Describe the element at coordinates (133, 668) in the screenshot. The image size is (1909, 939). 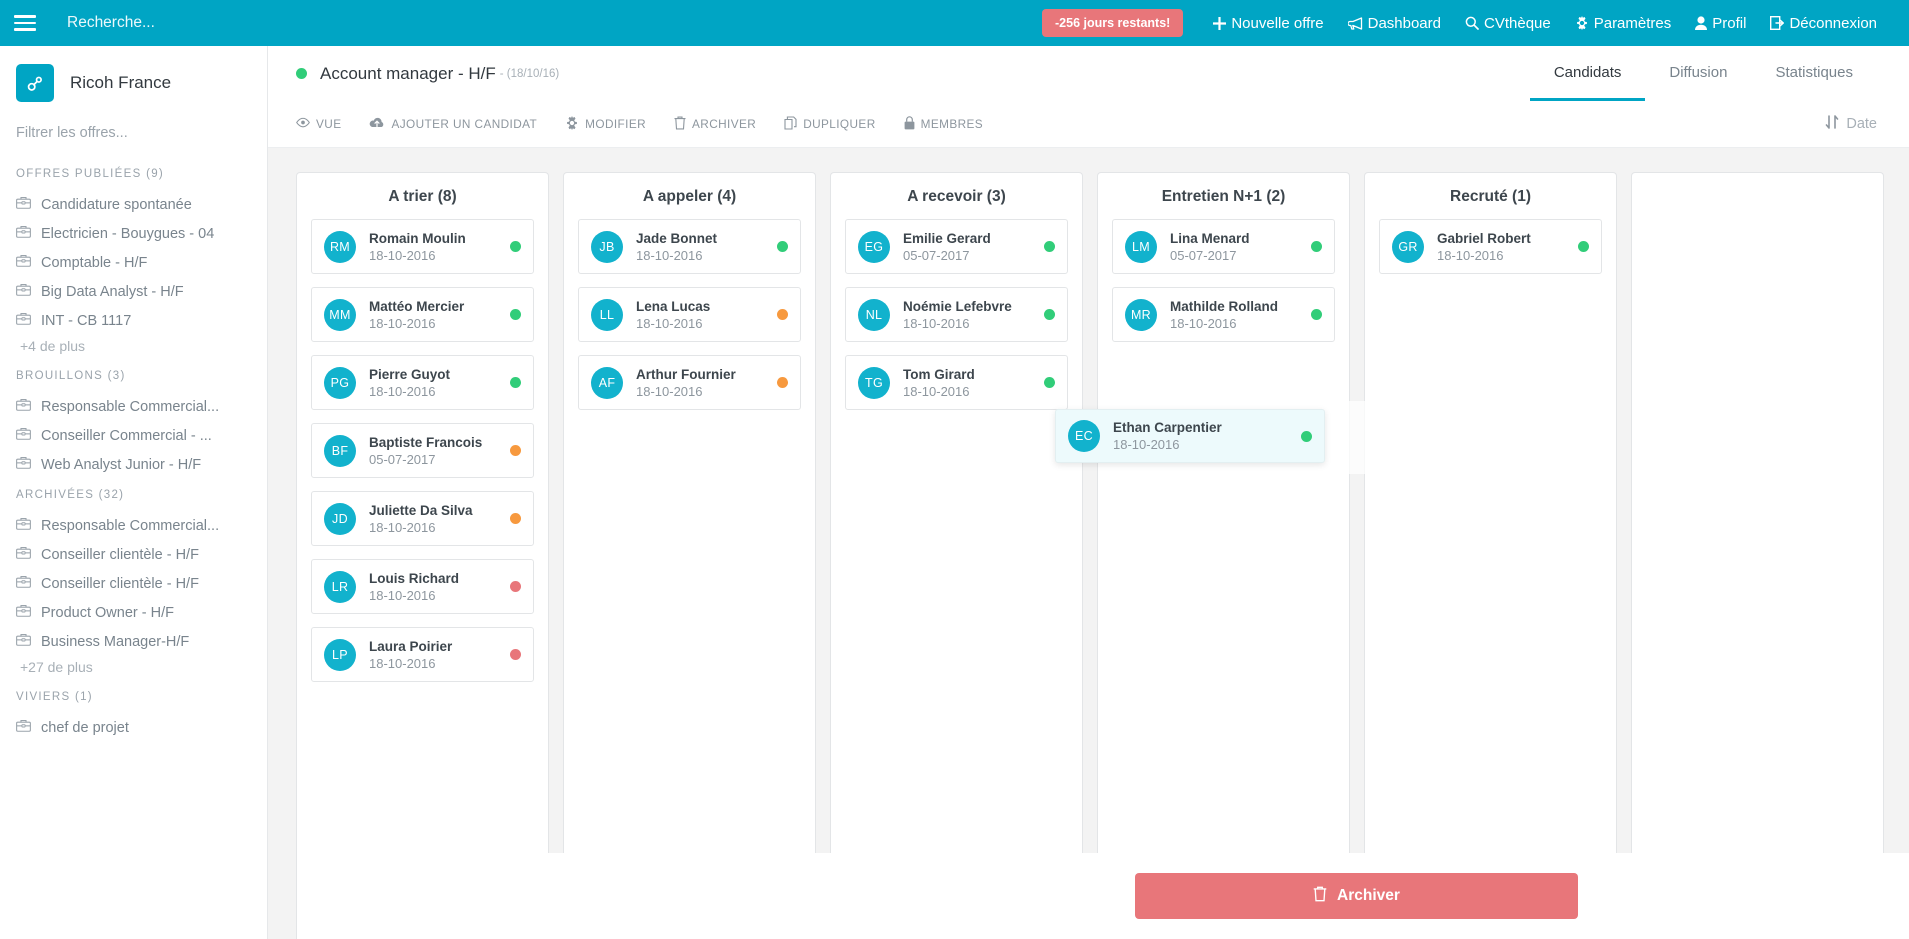
I see `sidebar-show-more: +27 de plus` at that location.